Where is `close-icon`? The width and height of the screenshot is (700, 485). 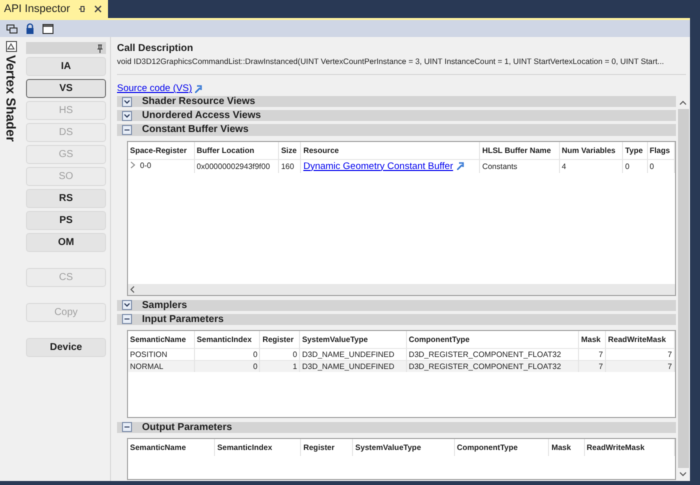 close-icon is located at coordinates (98, 9).